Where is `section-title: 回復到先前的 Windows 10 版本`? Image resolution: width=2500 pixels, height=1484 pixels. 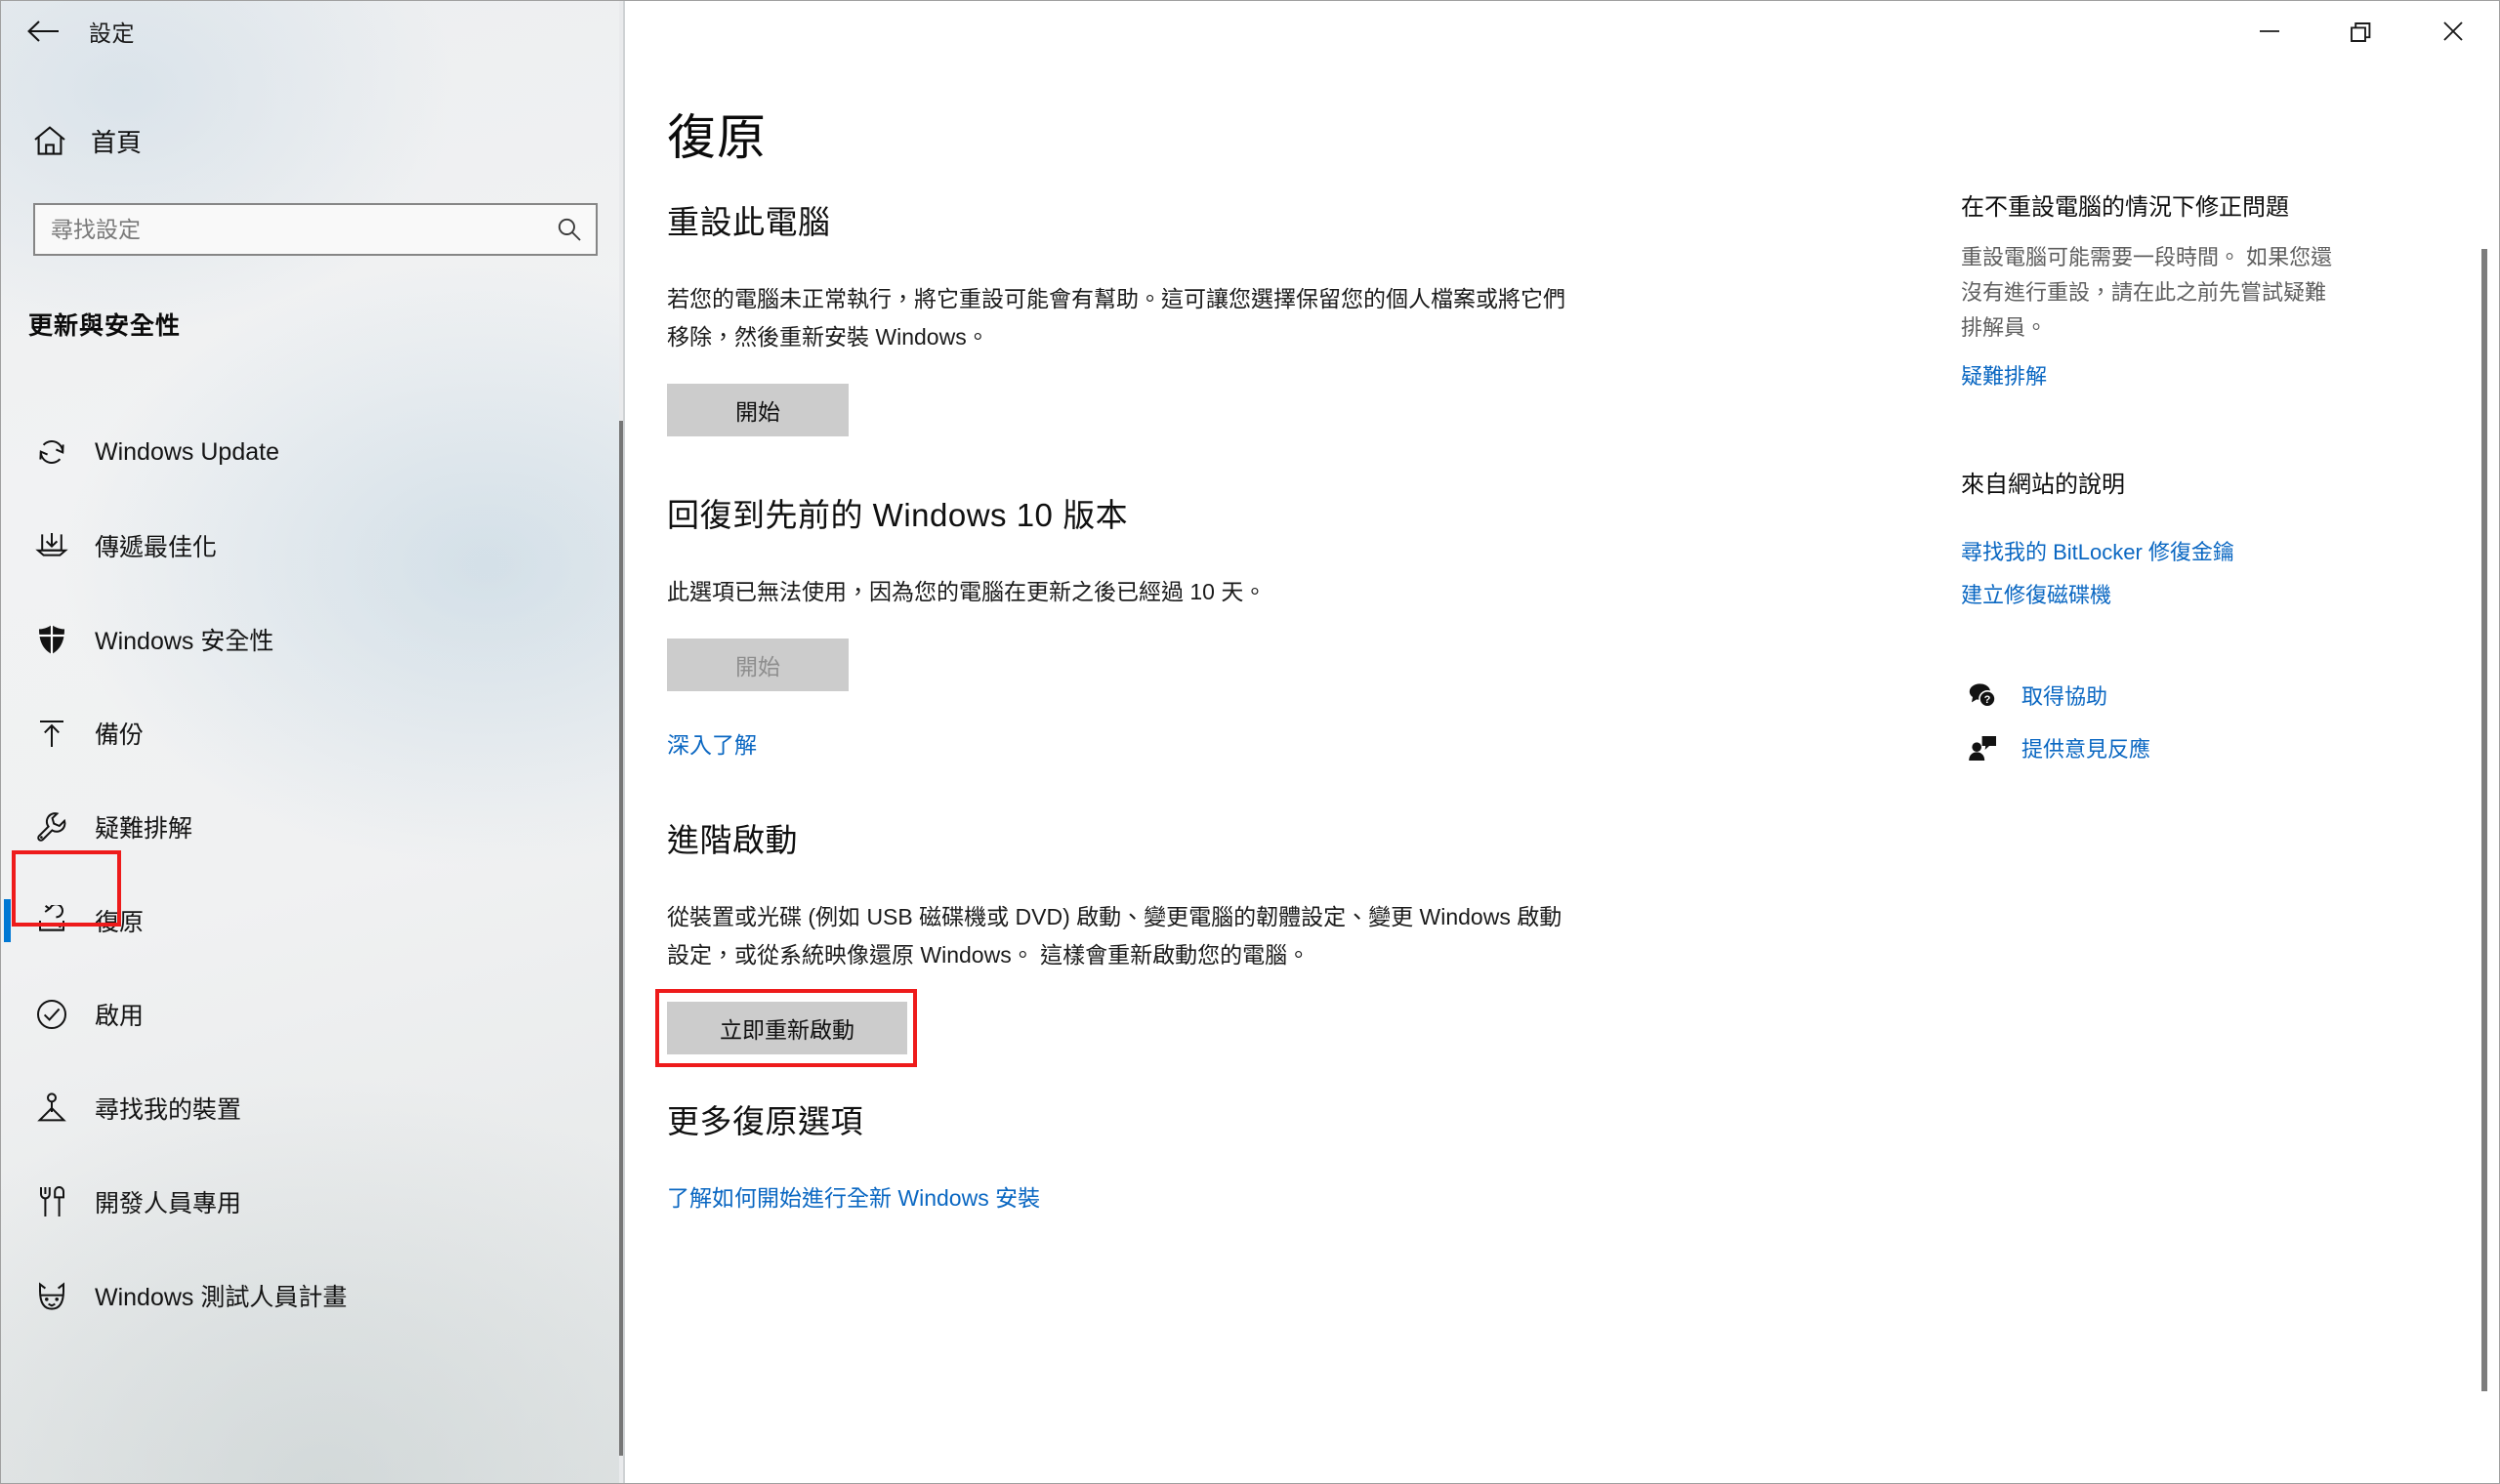 section-title: 回復到先前的 Windows 10 版本 is located at coordinates (898, 515).